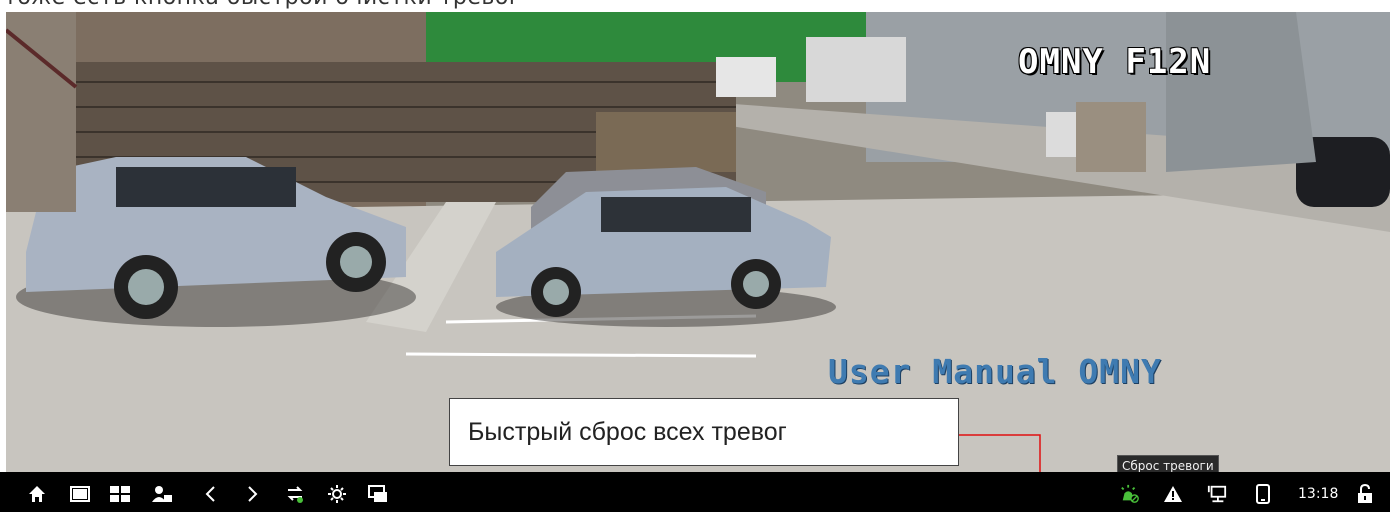 This screenshot has height=512, width=1390. What do you see at coordinates (1217, 494) in the screenshot?
I see `network-icon` at bounding box center [1217, 494].